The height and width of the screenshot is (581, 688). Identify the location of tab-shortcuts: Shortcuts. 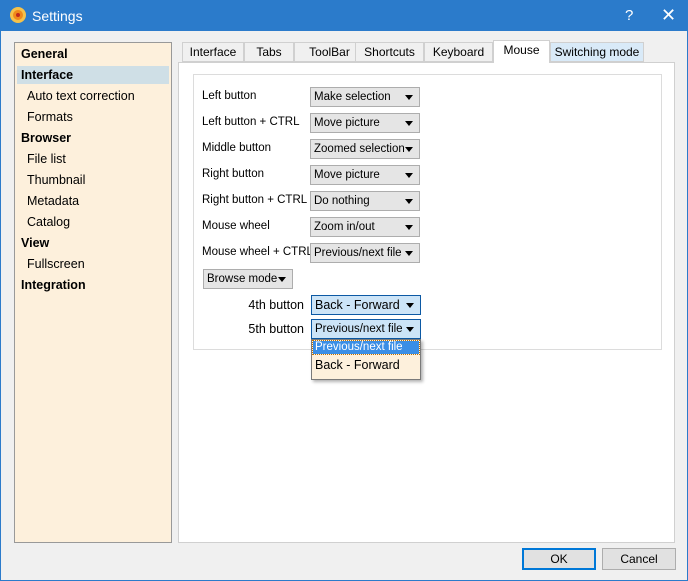
(389, 52).